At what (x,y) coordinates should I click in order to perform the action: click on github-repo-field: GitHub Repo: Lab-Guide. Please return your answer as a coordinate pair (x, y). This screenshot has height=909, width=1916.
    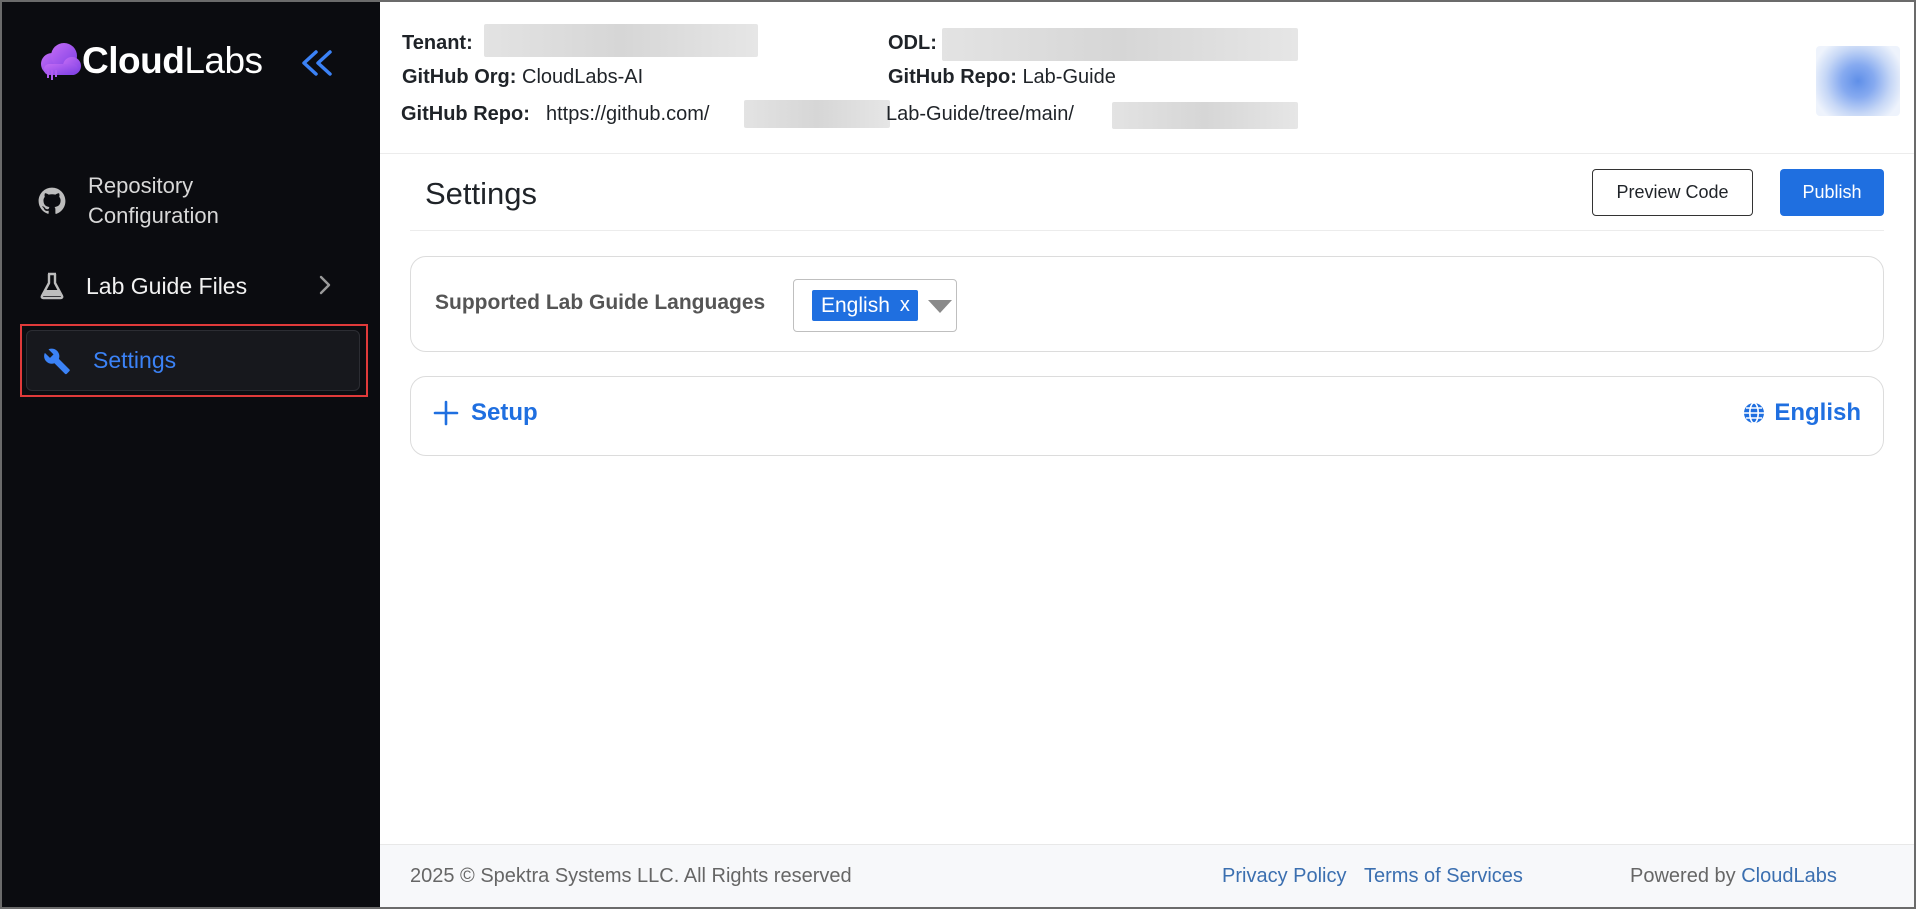
    Looking at the image, I should click on (1002, 77).